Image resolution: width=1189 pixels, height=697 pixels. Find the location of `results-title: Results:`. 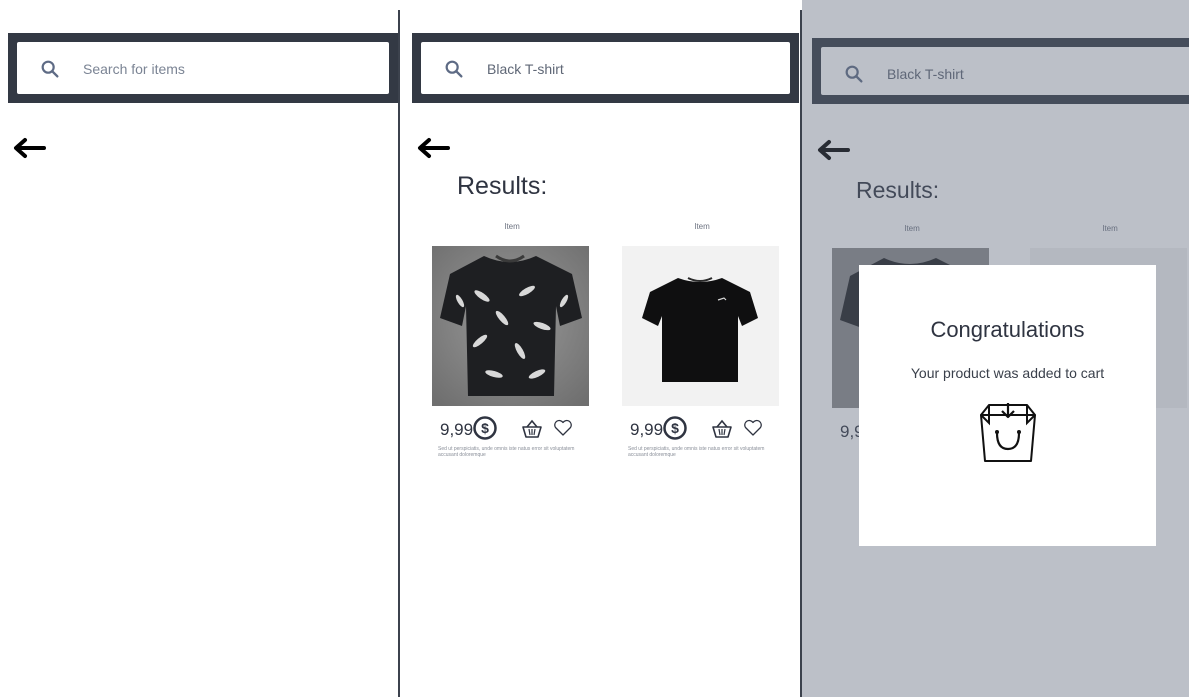

results-title: Results: is located at coordinates (502, 186).